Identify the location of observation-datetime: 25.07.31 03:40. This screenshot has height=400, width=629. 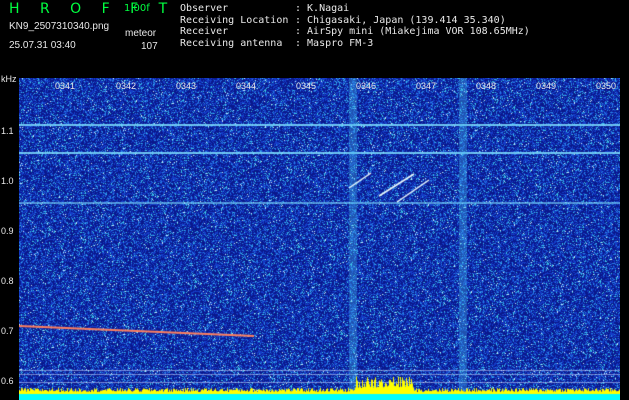
(42, 45).